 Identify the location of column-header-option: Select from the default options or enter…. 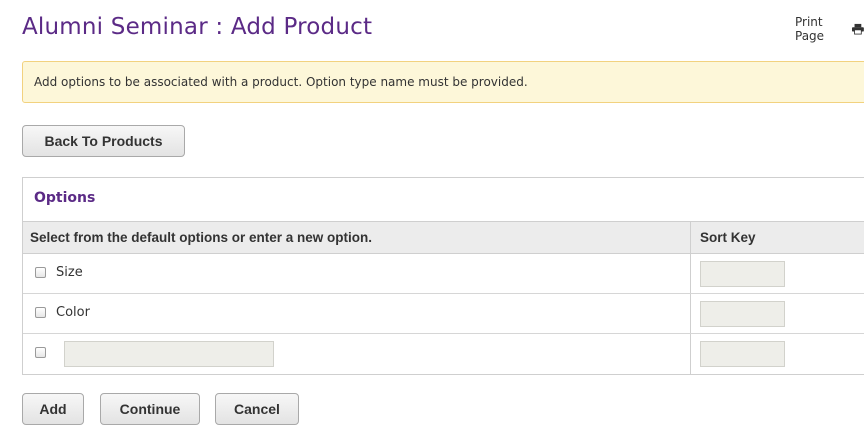
(201, 237).